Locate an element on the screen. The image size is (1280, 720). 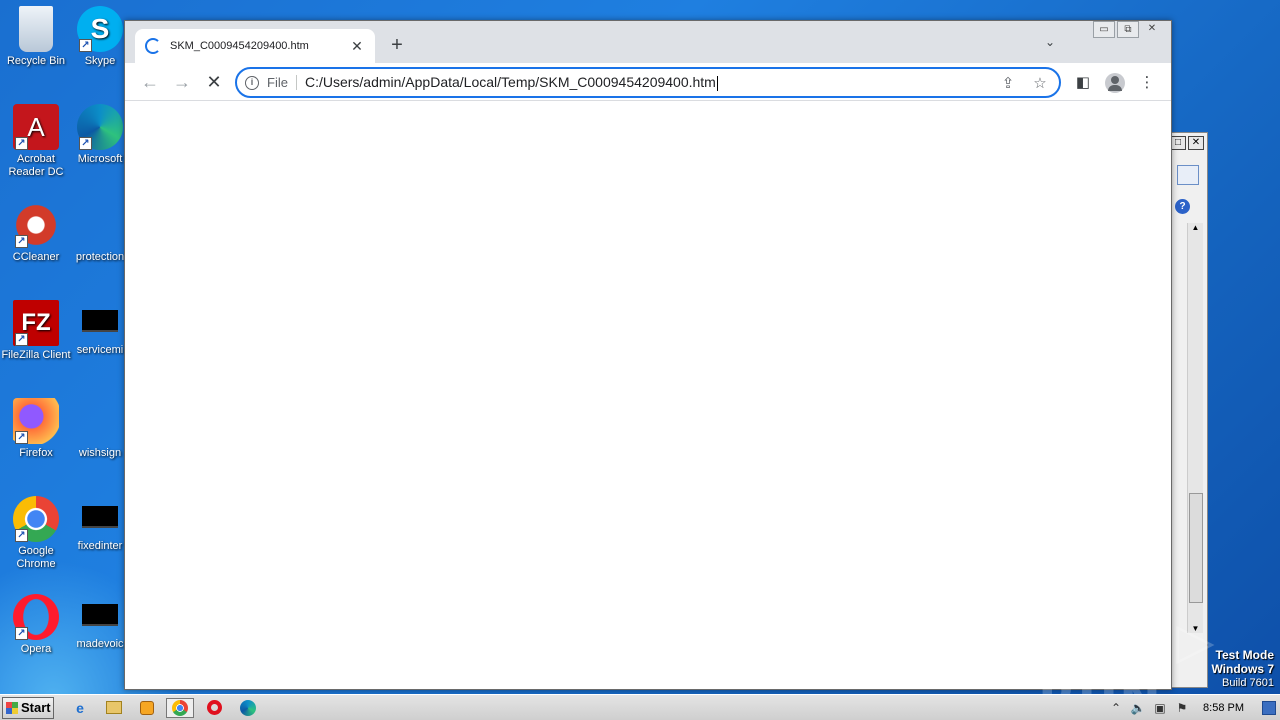
network-icon: ▣ is located at coordinates (1160, 708).